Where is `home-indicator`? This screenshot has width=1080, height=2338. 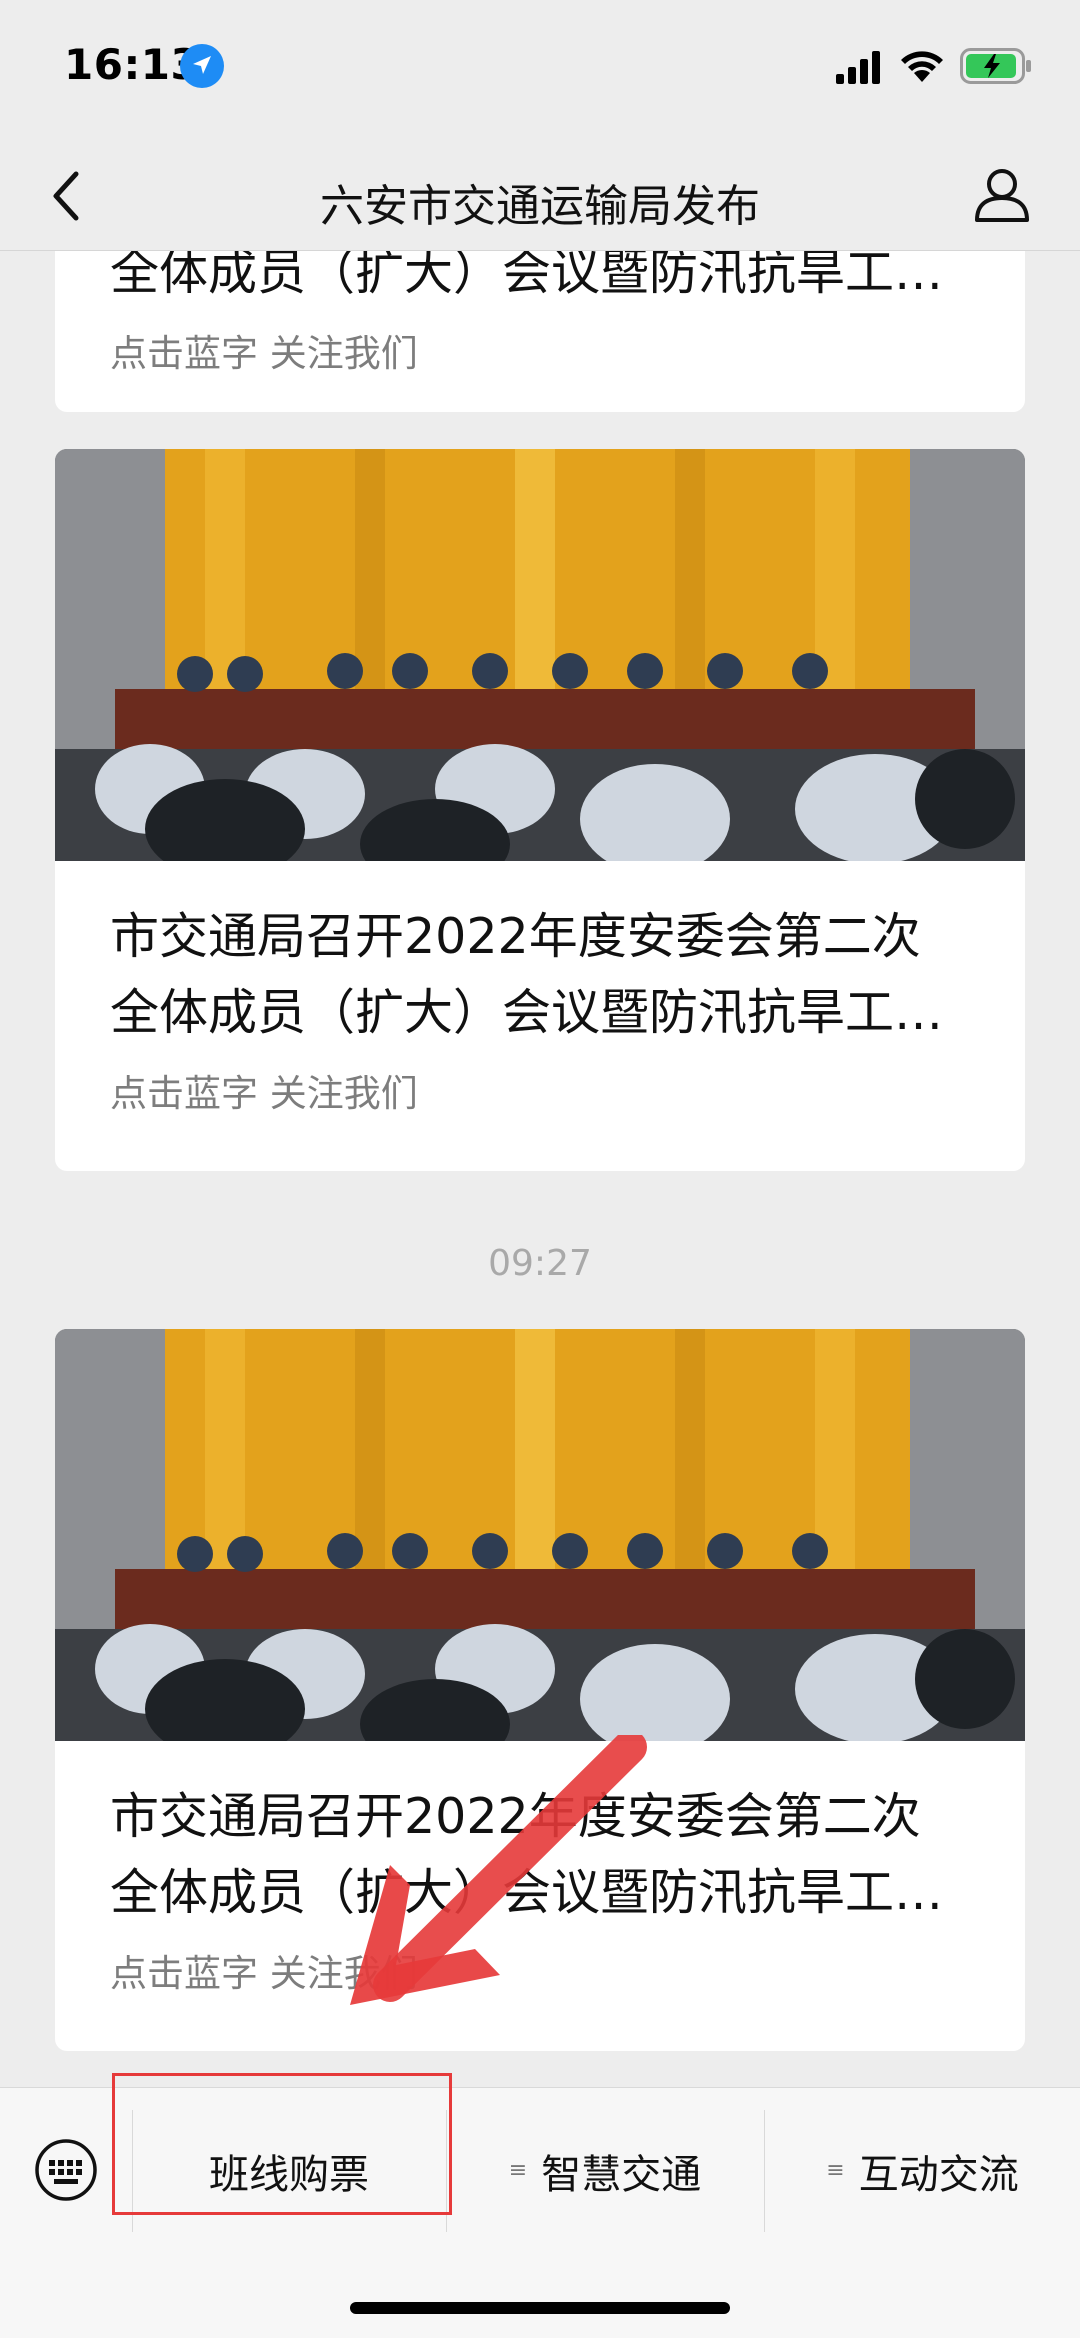
home-indicator is located at coordinates (540, 2308).